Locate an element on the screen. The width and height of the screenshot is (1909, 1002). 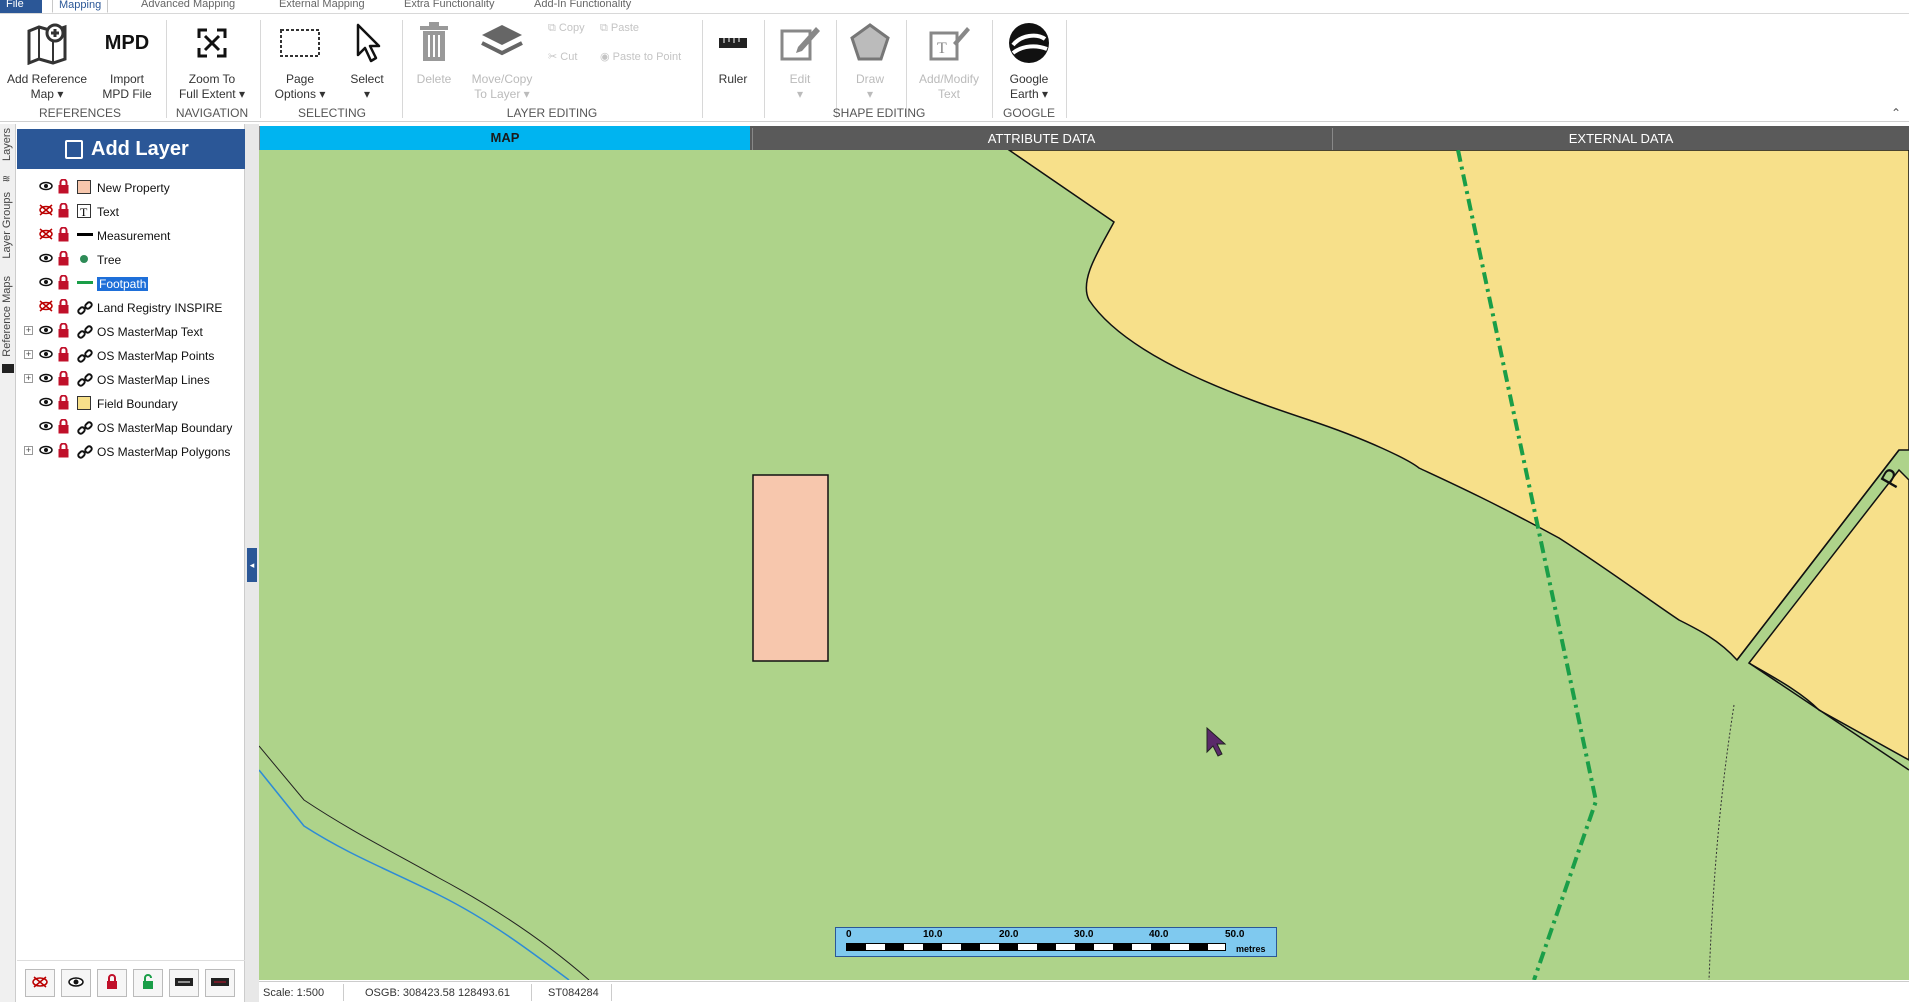
tab-external-mapping: External Mapping is located at coordinates (322, 6).